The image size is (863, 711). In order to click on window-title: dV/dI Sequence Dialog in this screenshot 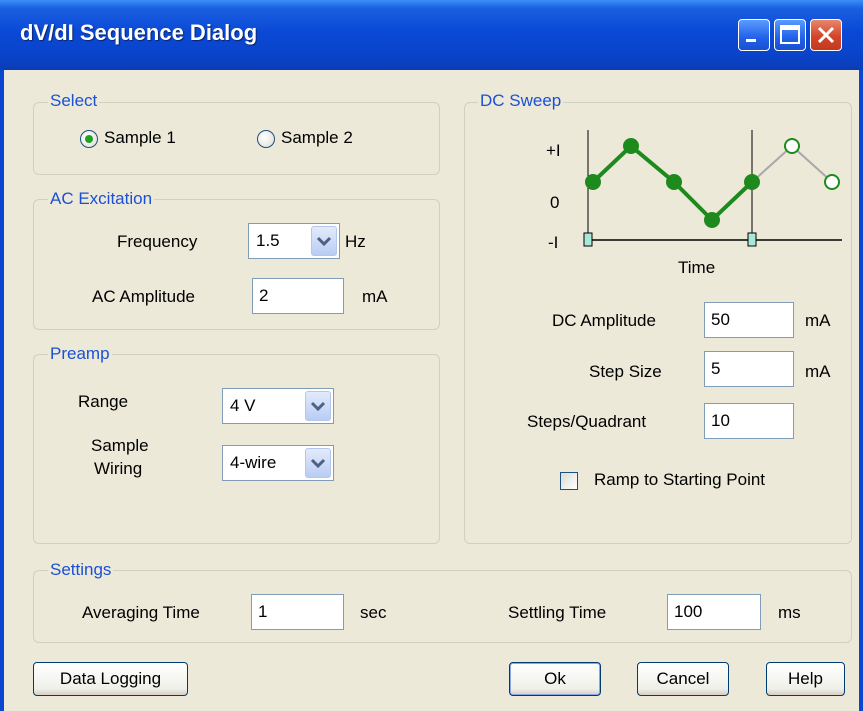, I will do `click(139, 32)`.